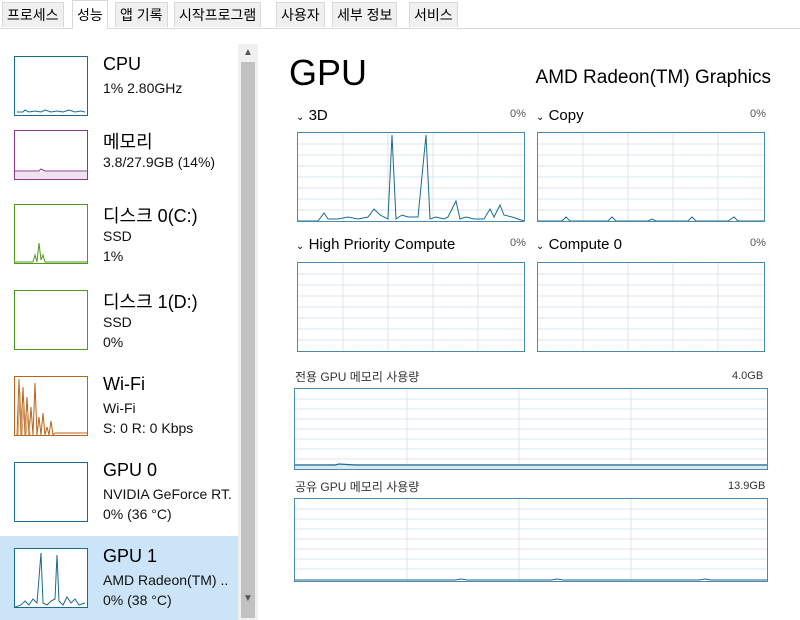 This screenshot has height=620, width=800. What do you see at coordinates (328, 72) in the screenshot?
I see `page-title: GPU` at bounding box center [328, 72].